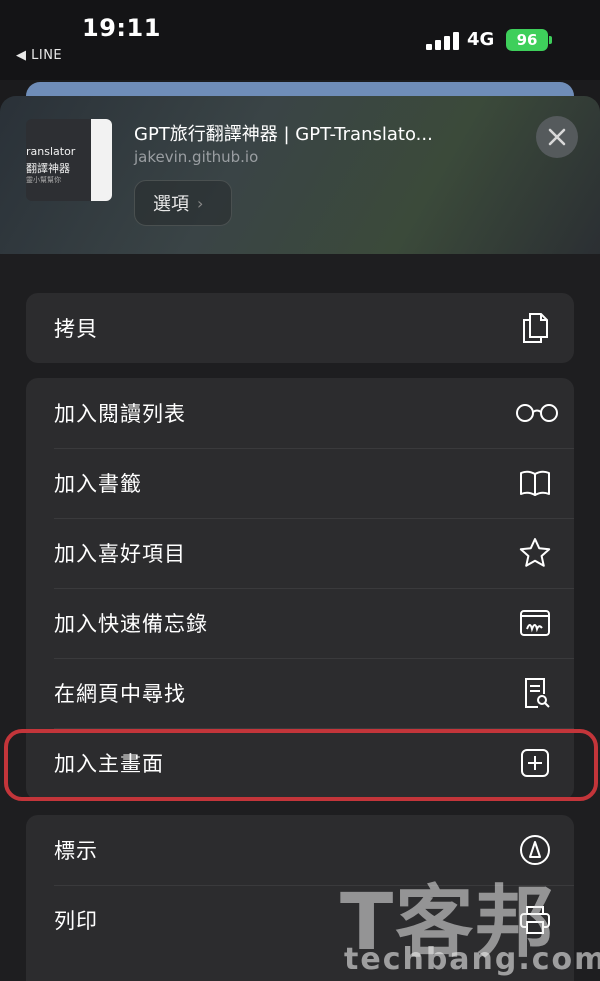 The width and height of the screenshot is (600, 981). What do you see at coordinates (481, 39) in the screenshot?
I see `network-type: 4G` at bounding box center [481, 39].